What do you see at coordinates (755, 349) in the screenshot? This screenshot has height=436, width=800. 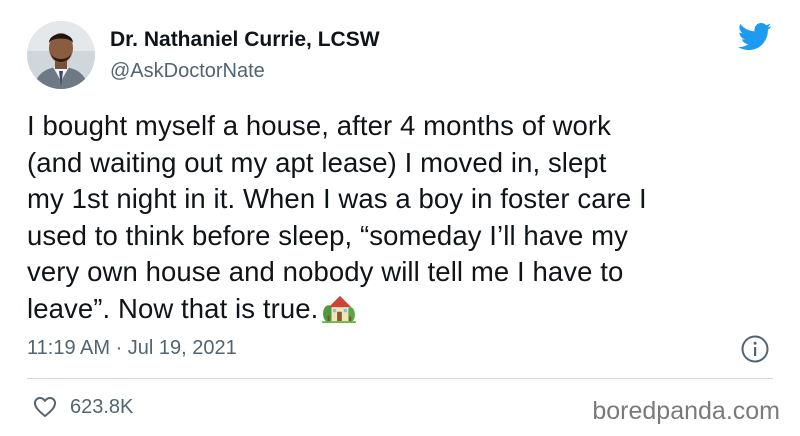 I see `info-icon` at bounding box center [755, 349].